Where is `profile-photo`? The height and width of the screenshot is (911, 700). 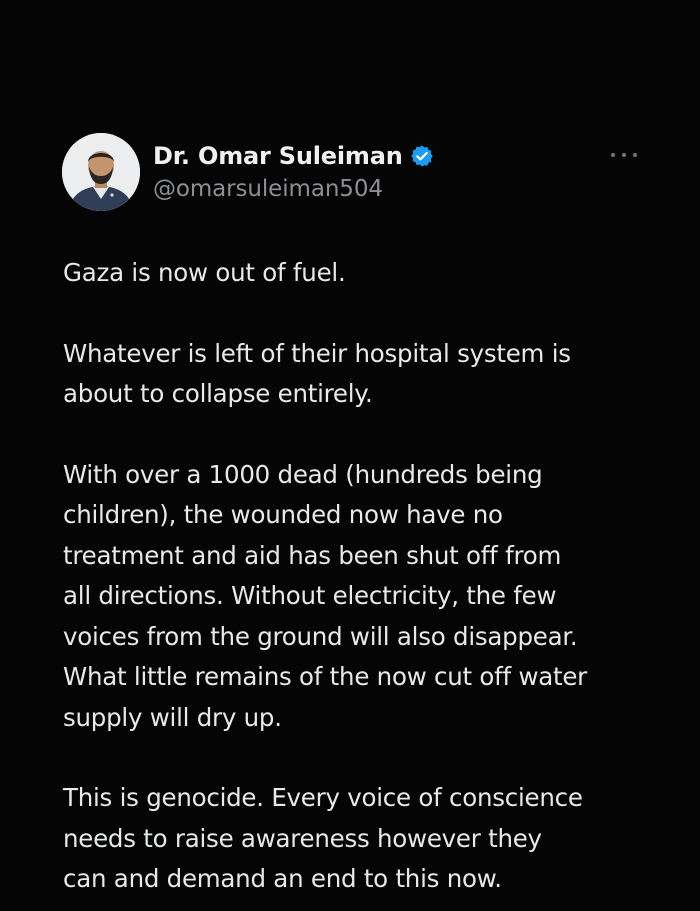 profile-photo is located at coordinates (101, 172).